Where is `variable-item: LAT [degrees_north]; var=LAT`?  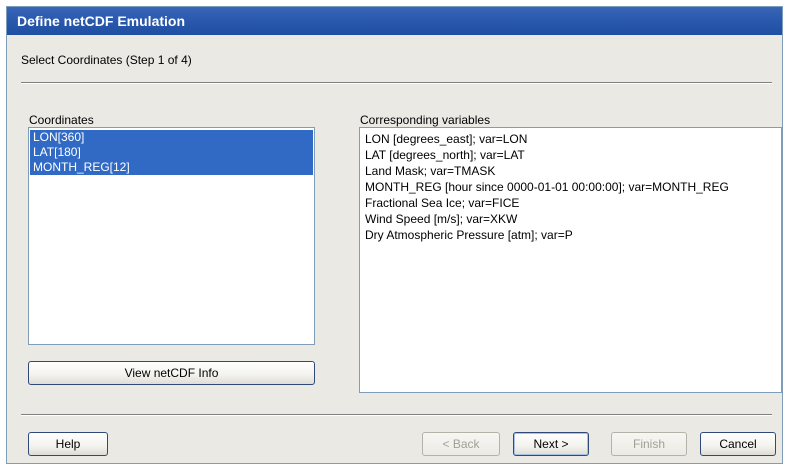 variable-item: LAT [degrees_north]; var=LAT is located at coordinates (445, 155).